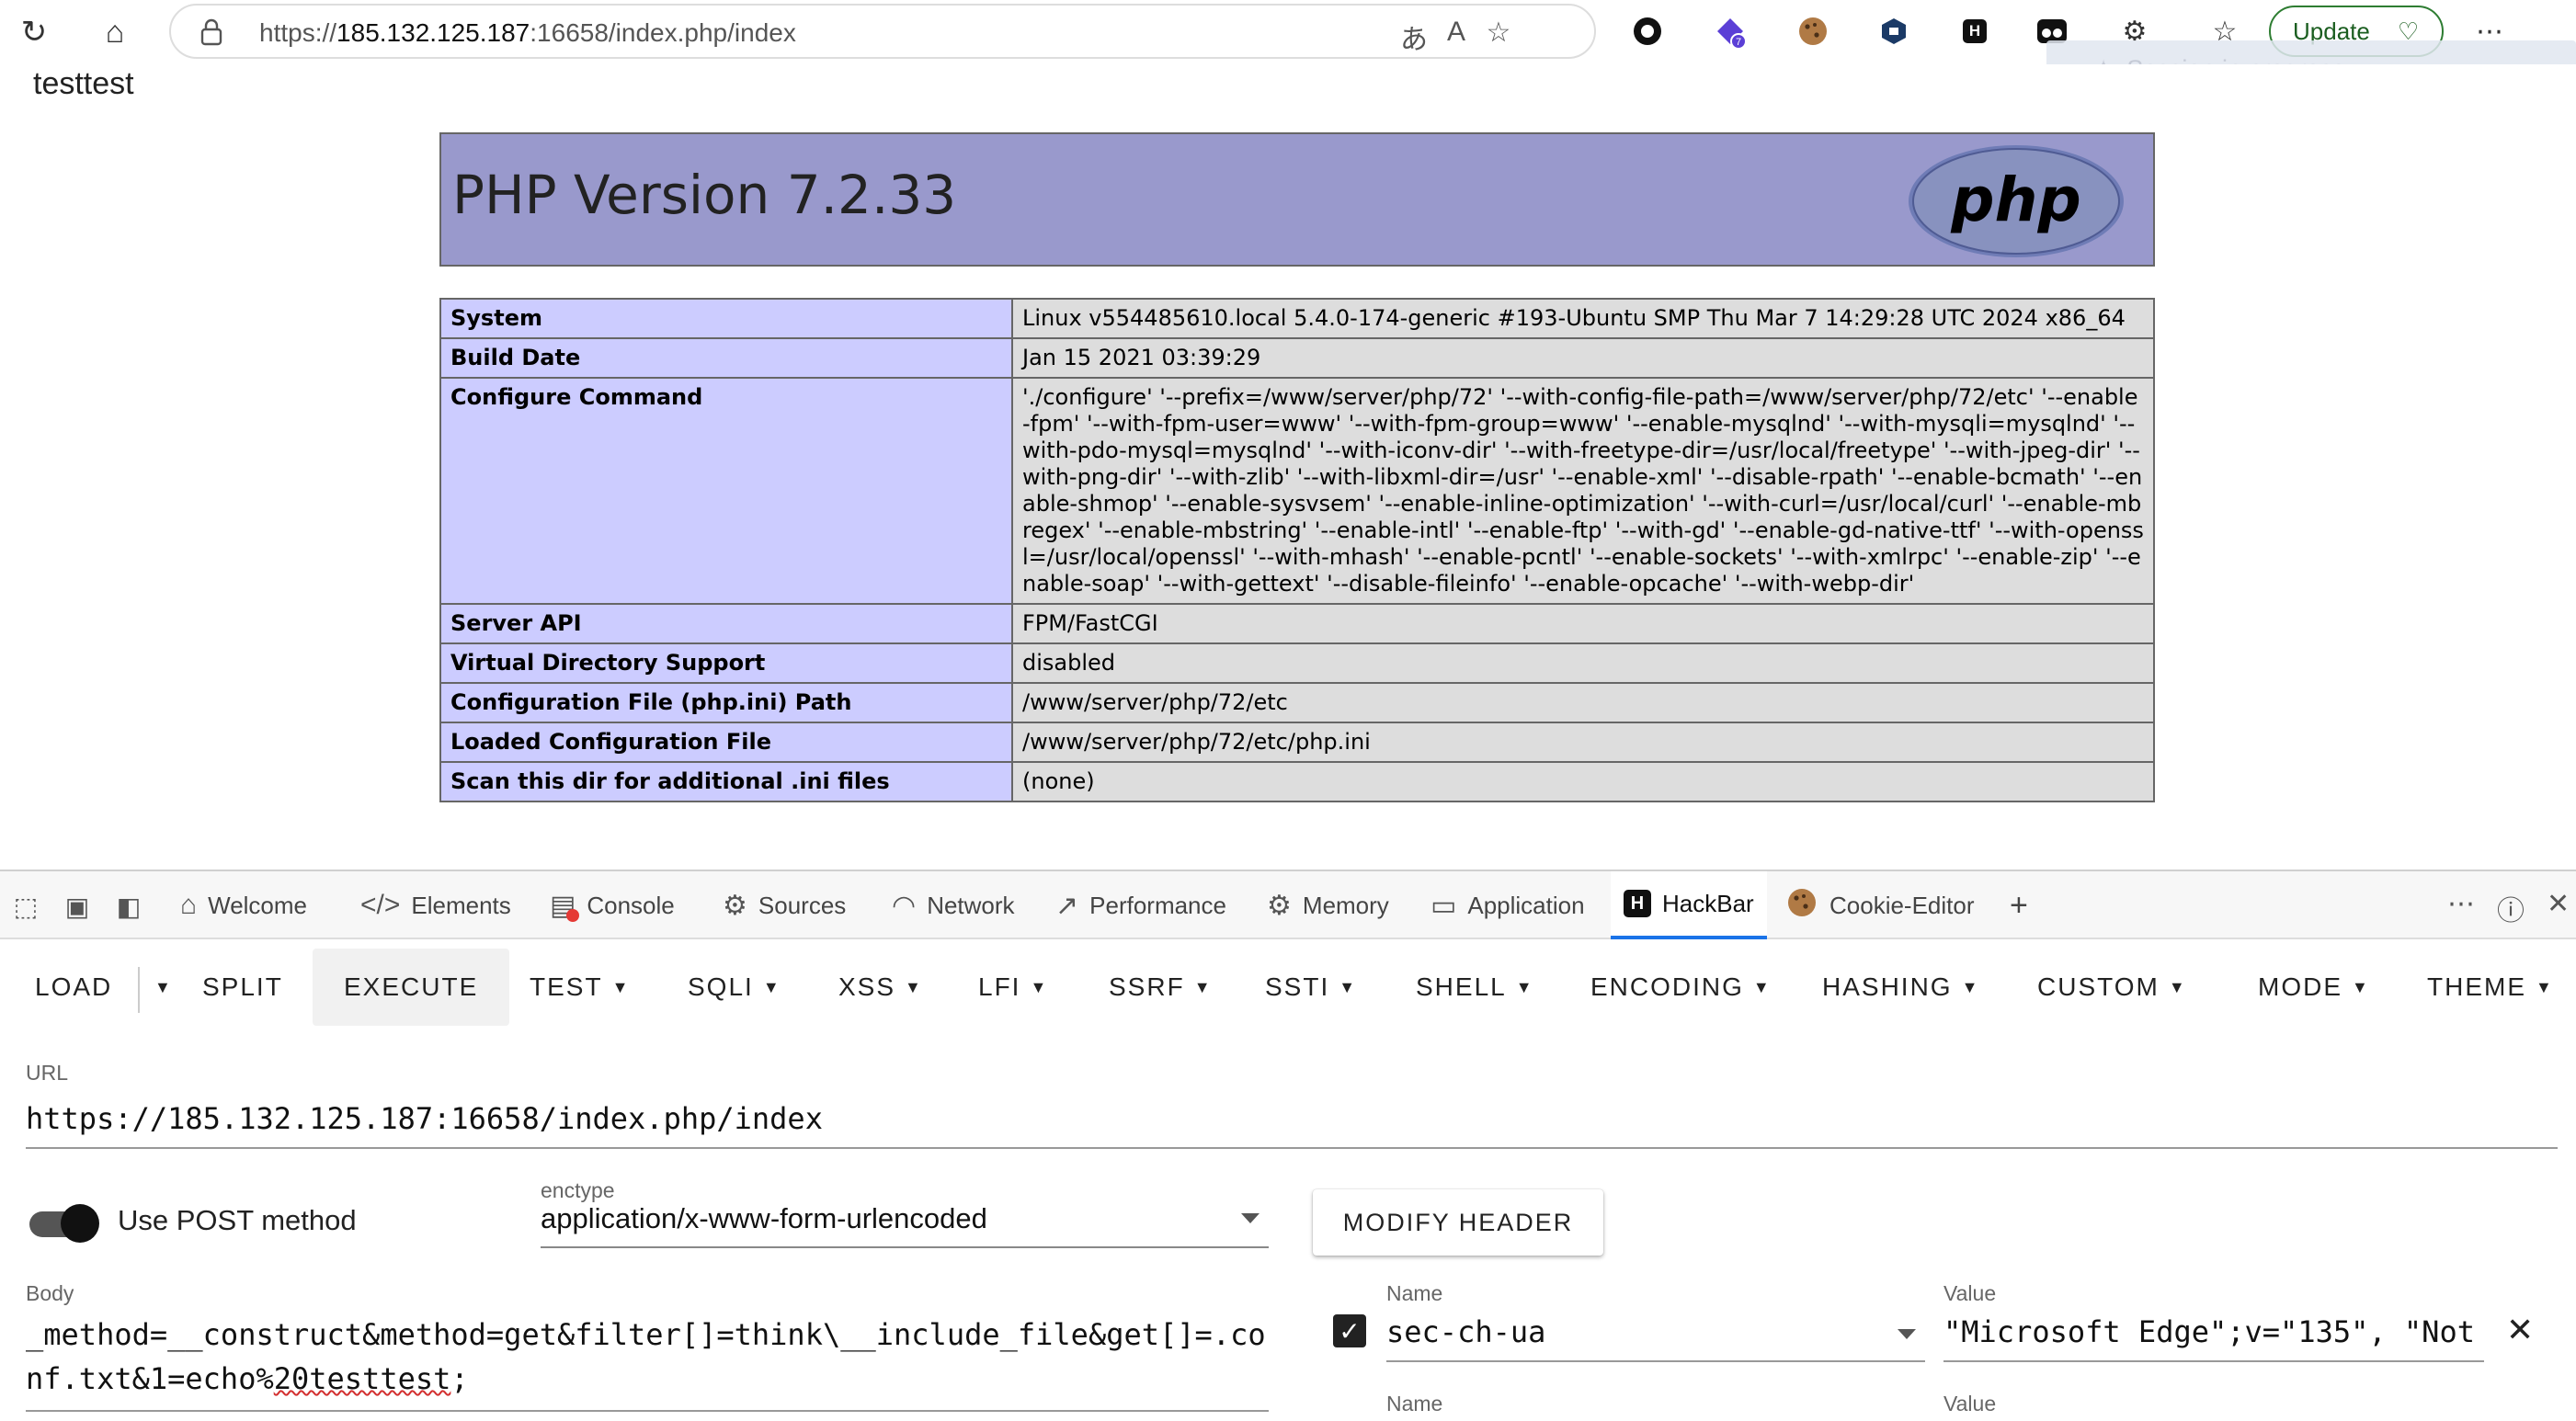  What do you see at coordinates (2476, 987) in the screenshot?
I see `menu-label: THEME` at bounding box center [2476, 987].